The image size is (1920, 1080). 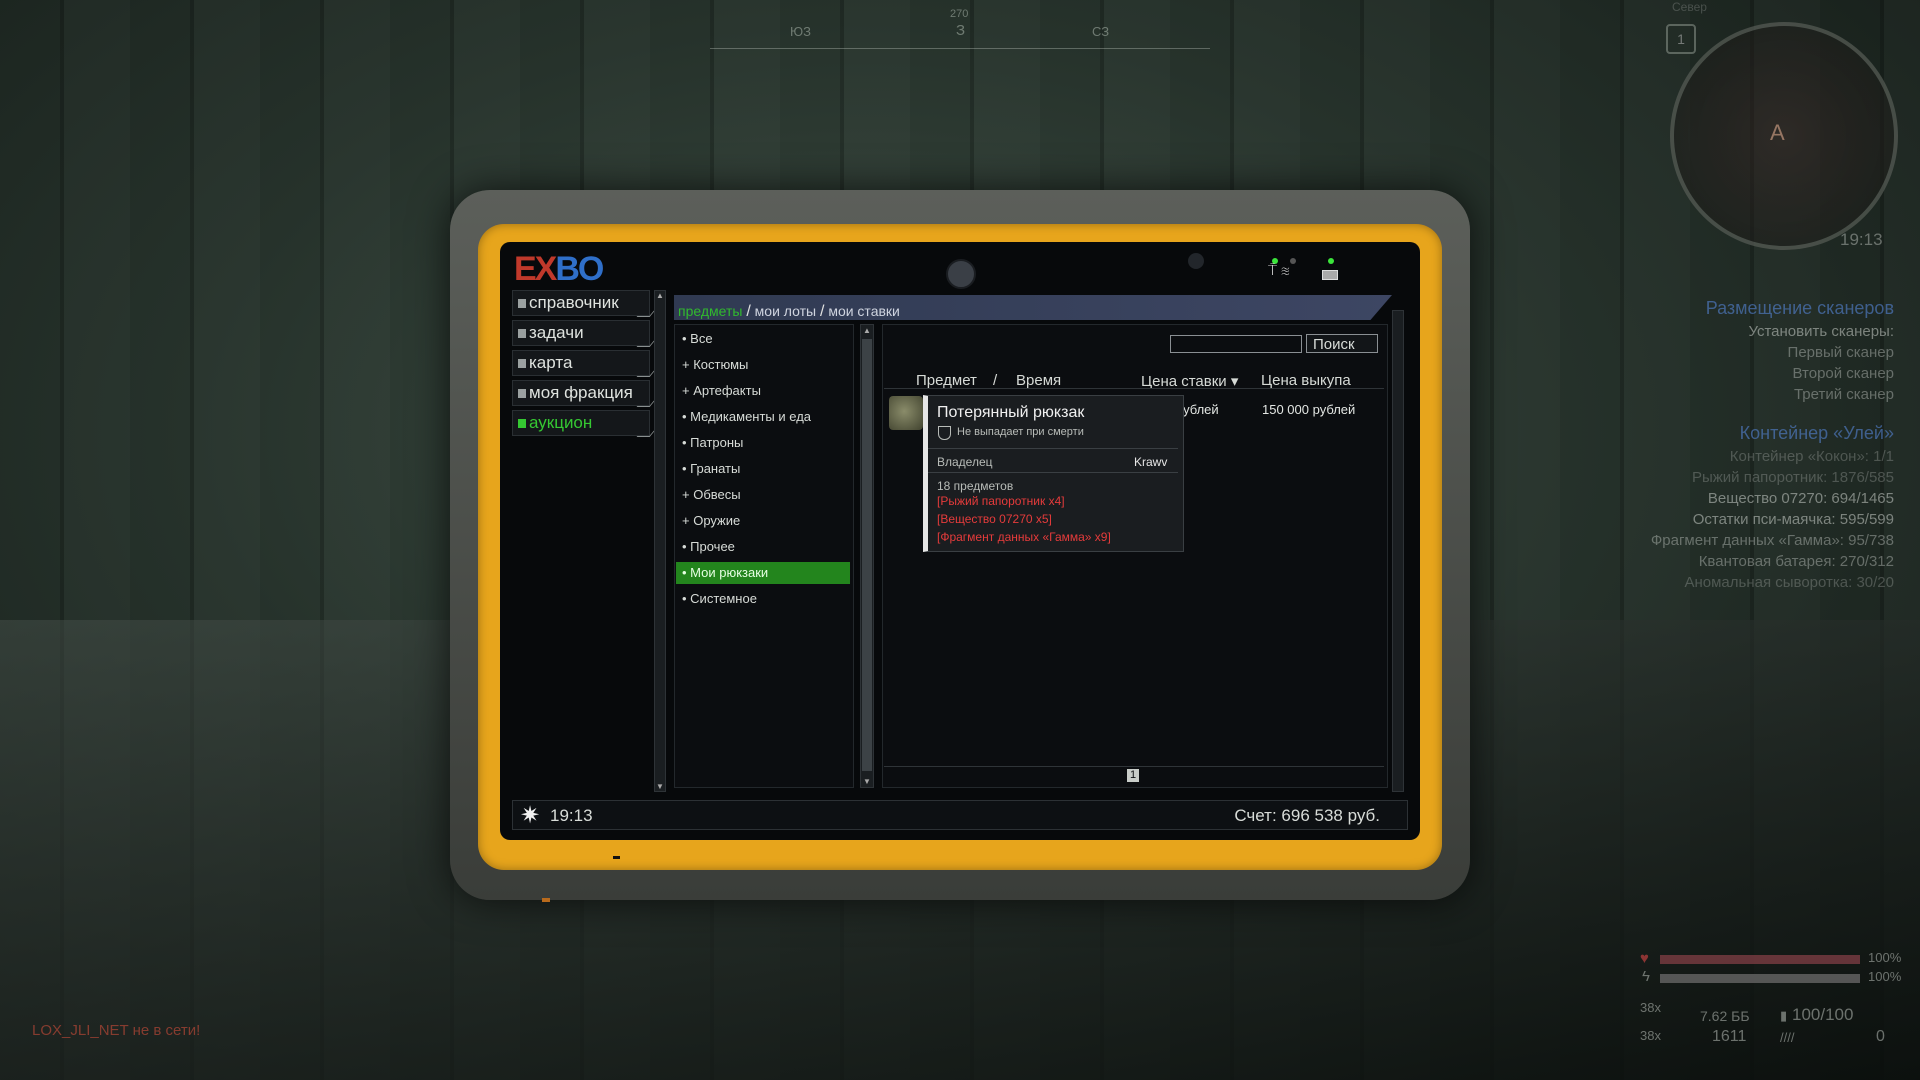 What do you see at coordinates (946, 382) in the screenshot?
I see `column-item: Предмет` at bounding box center [946, 382].